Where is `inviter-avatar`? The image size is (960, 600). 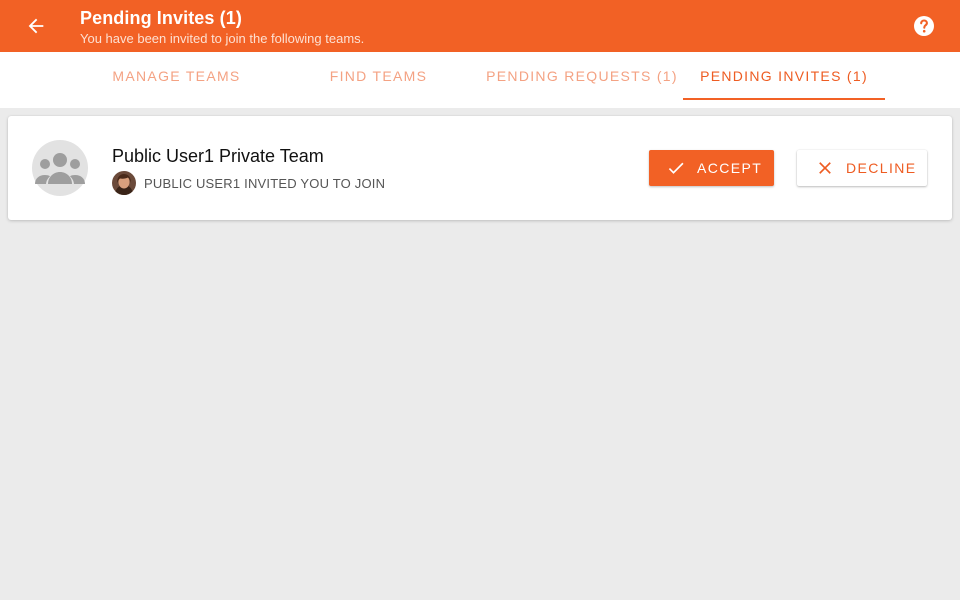
inviter-avatar is located at coordinates (124, 183).